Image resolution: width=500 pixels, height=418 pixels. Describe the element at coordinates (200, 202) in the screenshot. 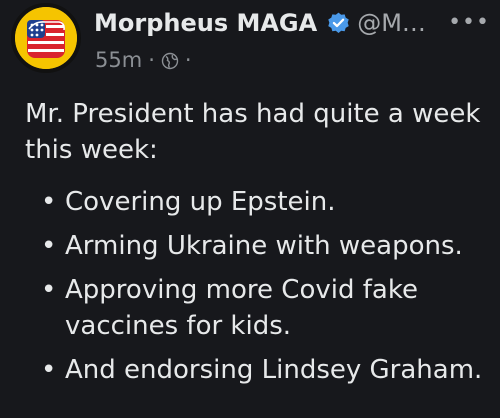

I see `list-item-text: Covering up Epstein.` at that location.